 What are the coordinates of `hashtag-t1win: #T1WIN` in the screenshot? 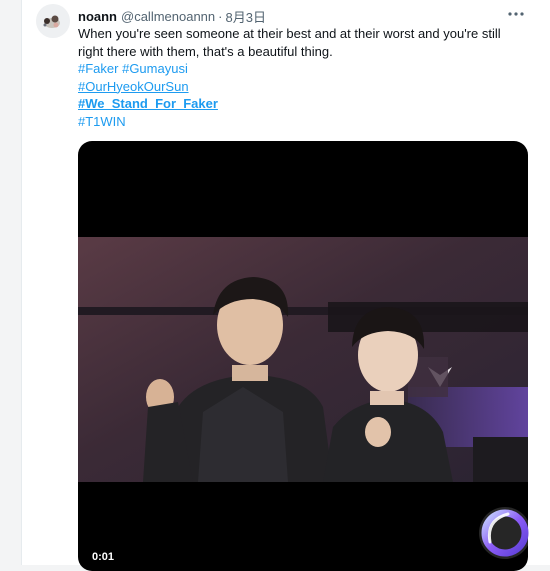 It's located at (102, 121).